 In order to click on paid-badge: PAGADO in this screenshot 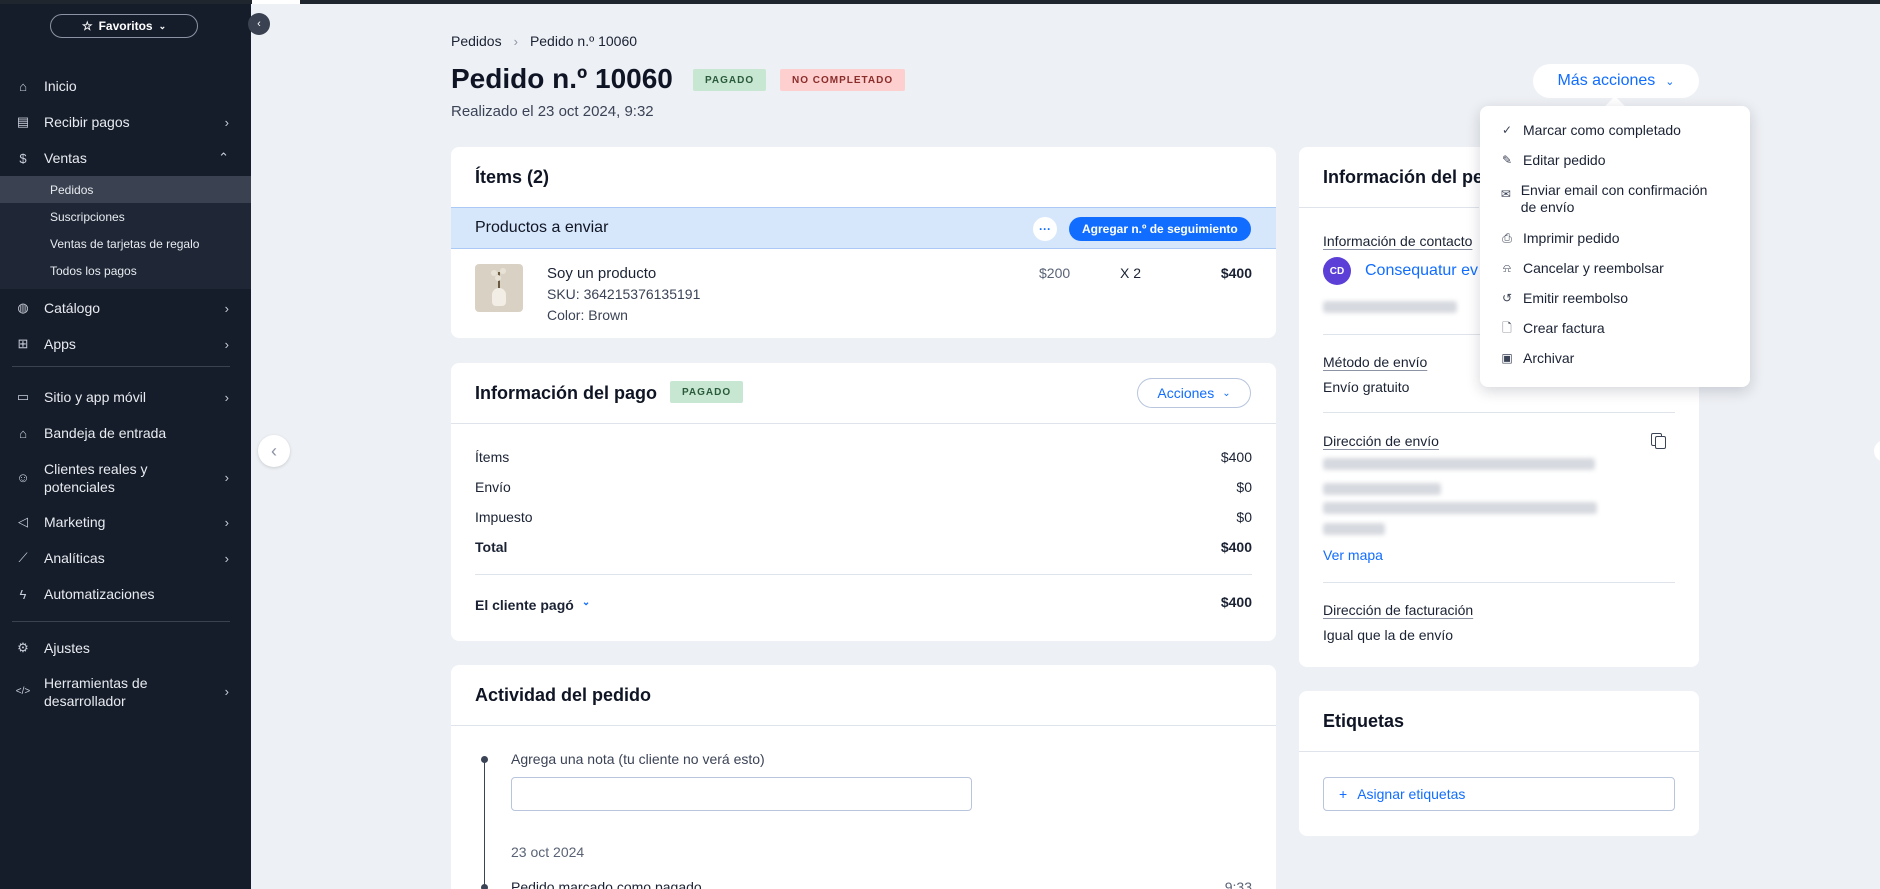, I will do `click(730, 80)`.